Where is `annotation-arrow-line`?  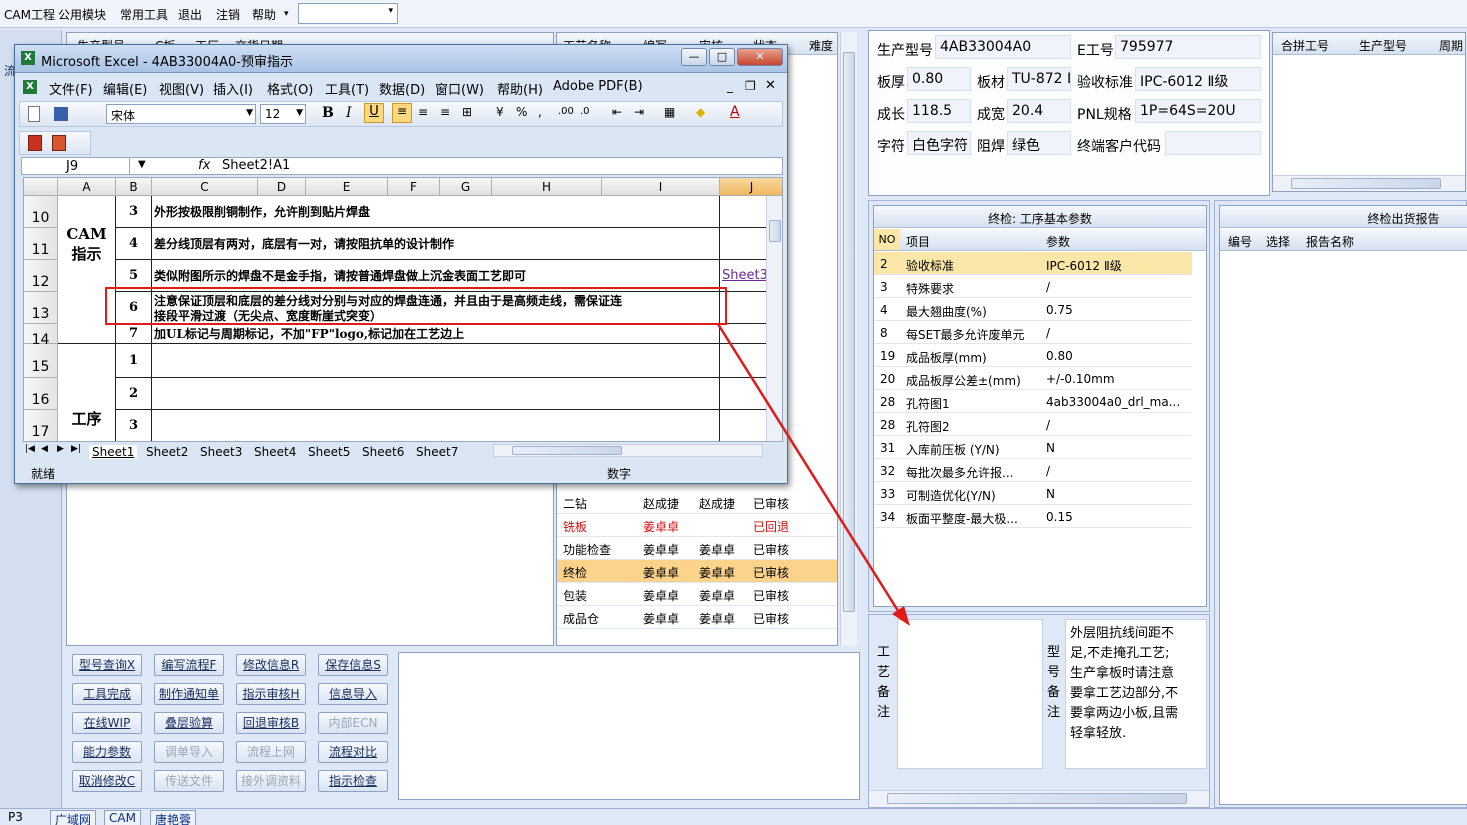 annotation-arrow-line is located at coordinates (809, 469).